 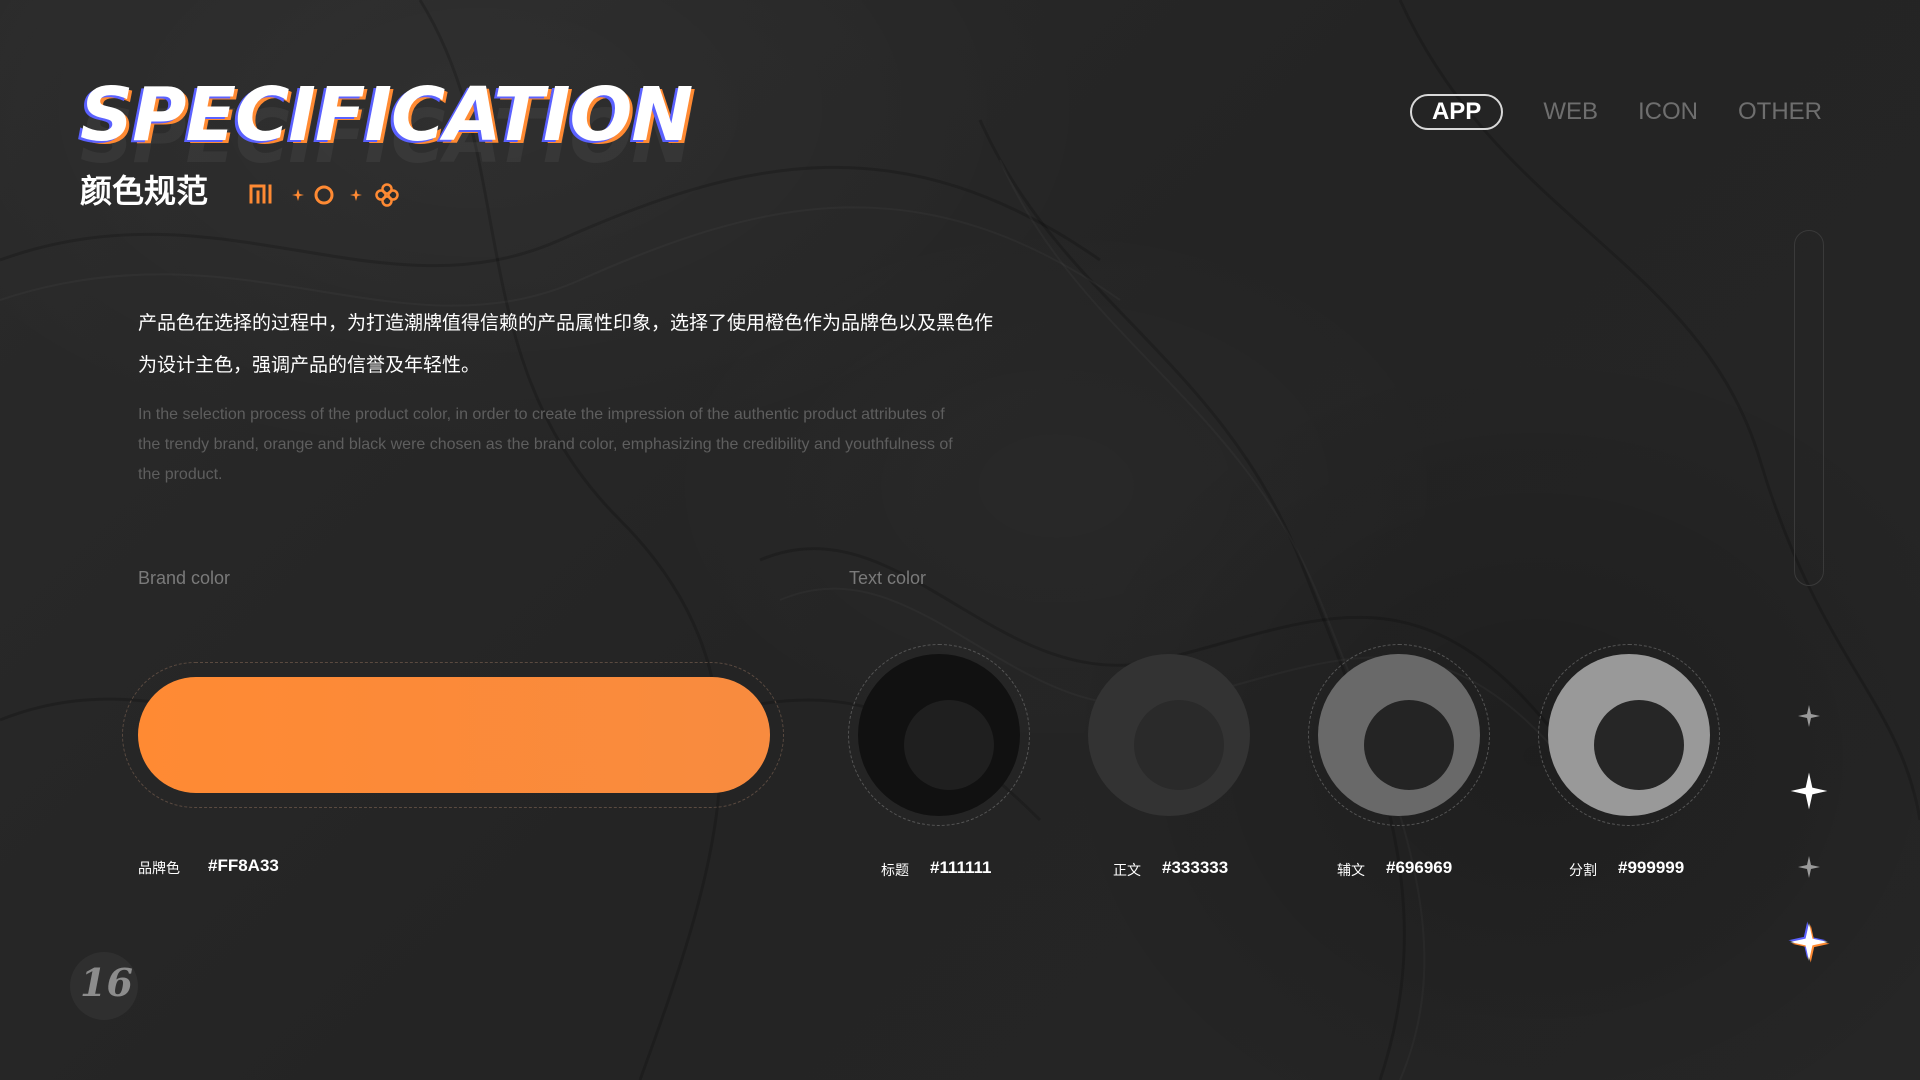 What do you see at coordinates (1809, 942) in the screenshot?
I see `color-sparkle-icon` at bounding box center [1809, 942].